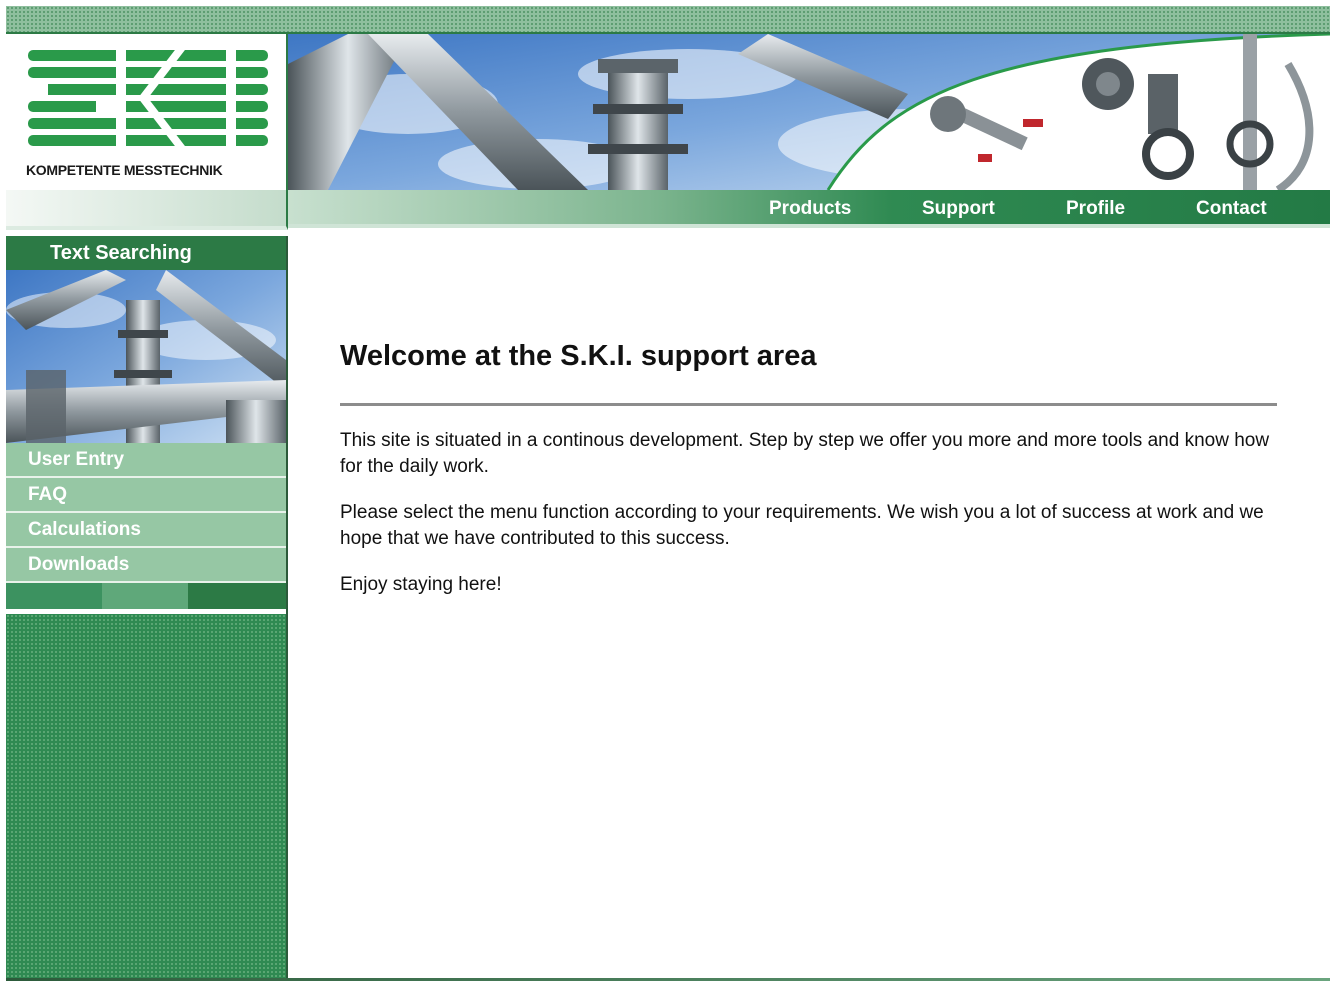  What do you see at coordinates (146, 796) in the screenshot?
I see `sidebar-pattern` at bounding box center [146, 796].